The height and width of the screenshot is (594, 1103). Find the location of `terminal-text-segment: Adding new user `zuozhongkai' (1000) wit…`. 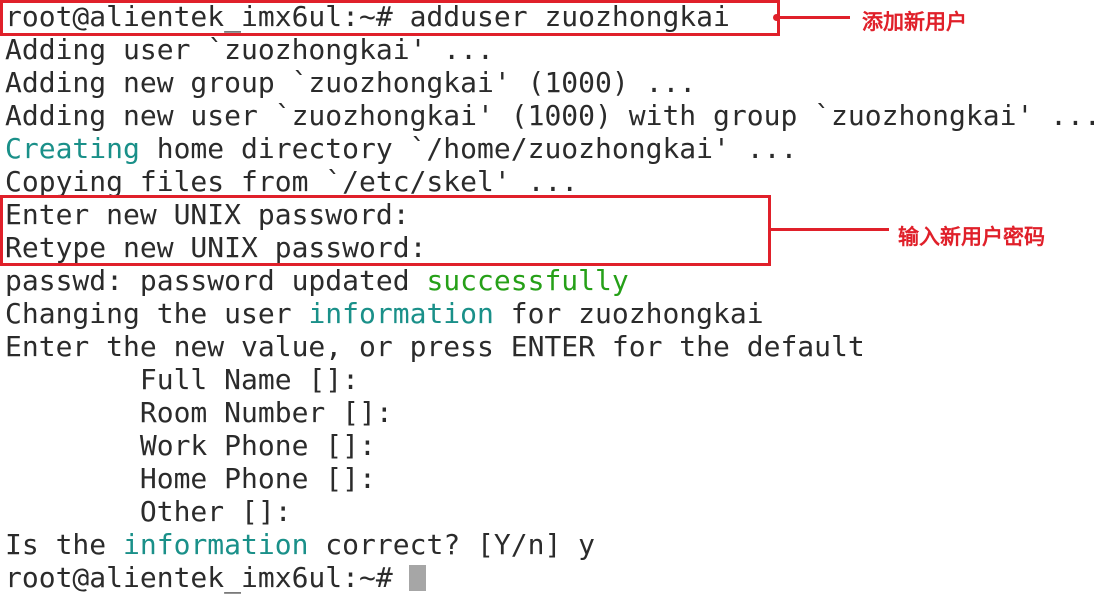

terminal-text-segment: Adding new user `zuozhongkai' (1000) wit… is located at coordinates (553, 115).